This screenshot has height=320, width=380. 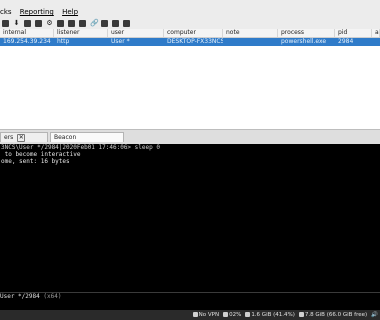 What do you see at coordinates (5, 23) in the screenshot?
I see `settings-icon` at bounding box center [5, 23].